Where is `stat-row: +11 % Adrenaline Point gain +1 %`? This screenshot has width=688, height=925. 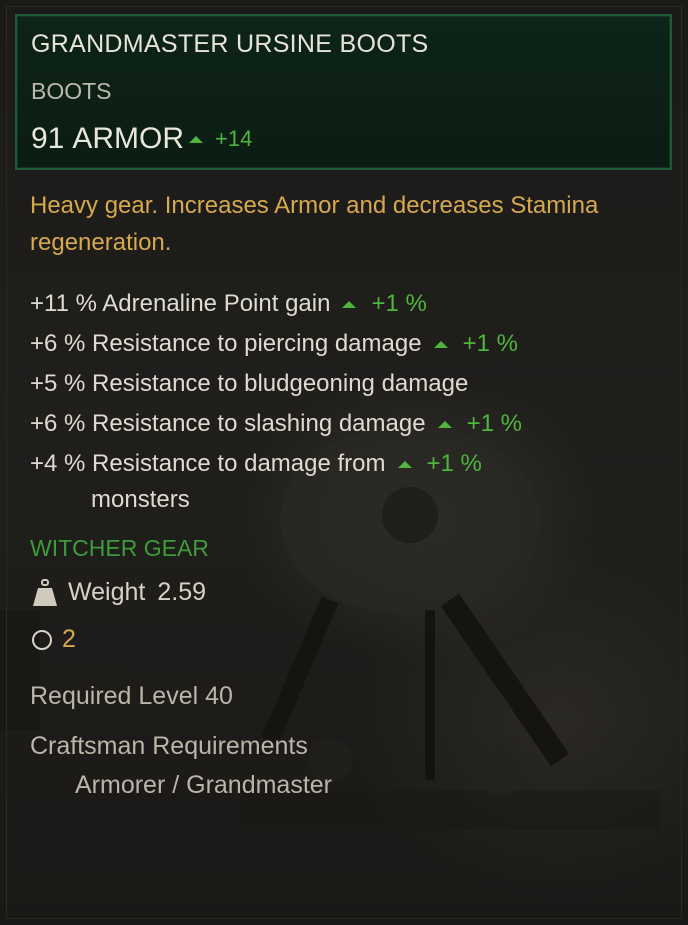
stat-row: +11 % Adrenaline Point gain +1 % is located at coordinates (228, 304).